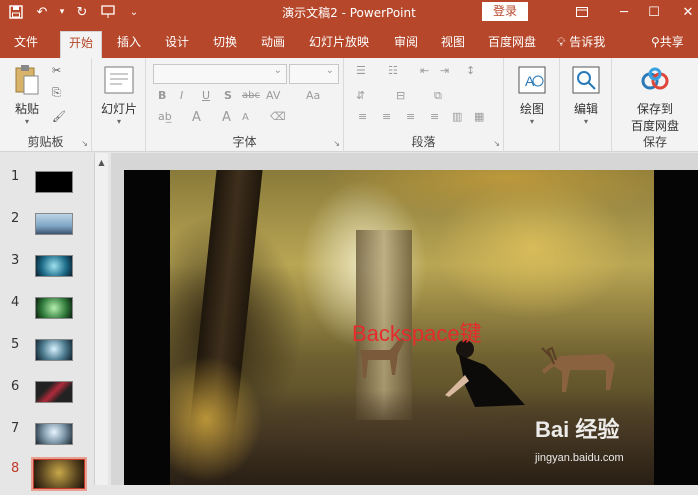  I want to click on undo-icon: ↶, so click(42, 12).